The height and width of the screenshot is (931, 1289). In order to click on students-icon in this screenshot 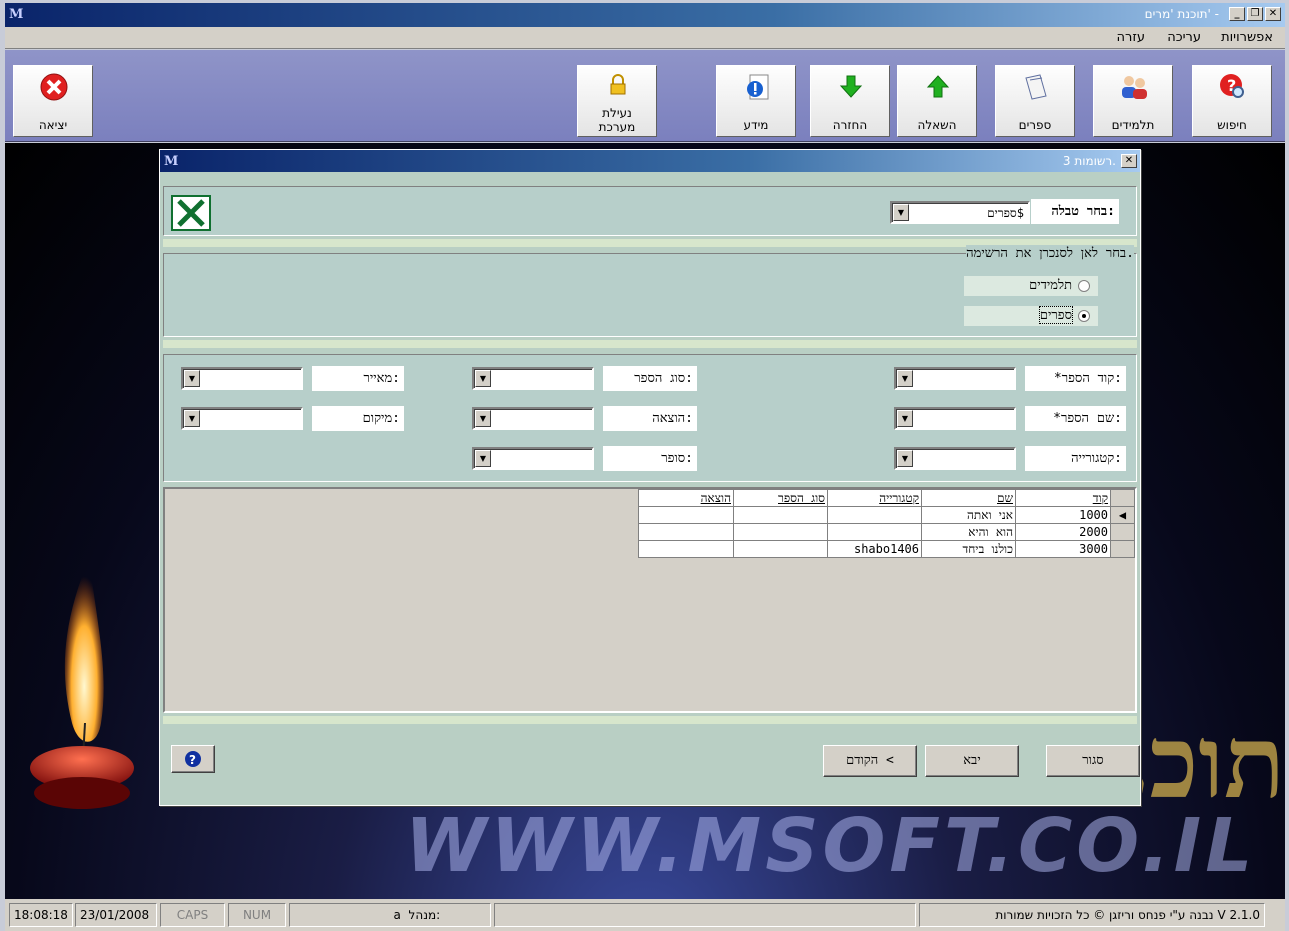, I will do `click(1134, 87)`.